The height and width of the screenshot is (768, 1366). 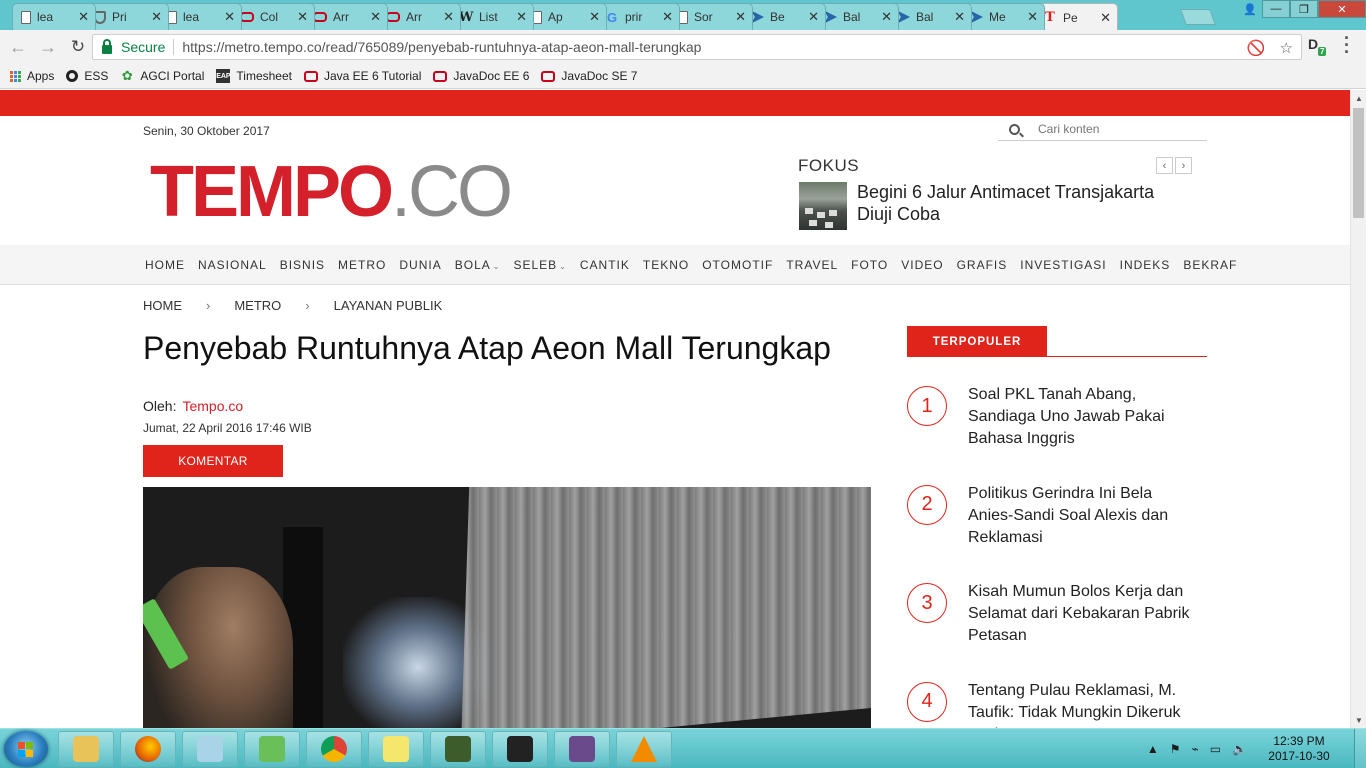 What do you see at coordinates (1210, 265) in the screenshot?
I see `nav-item-bekraf: BEKRAF` at bounding box center [1210, 265].